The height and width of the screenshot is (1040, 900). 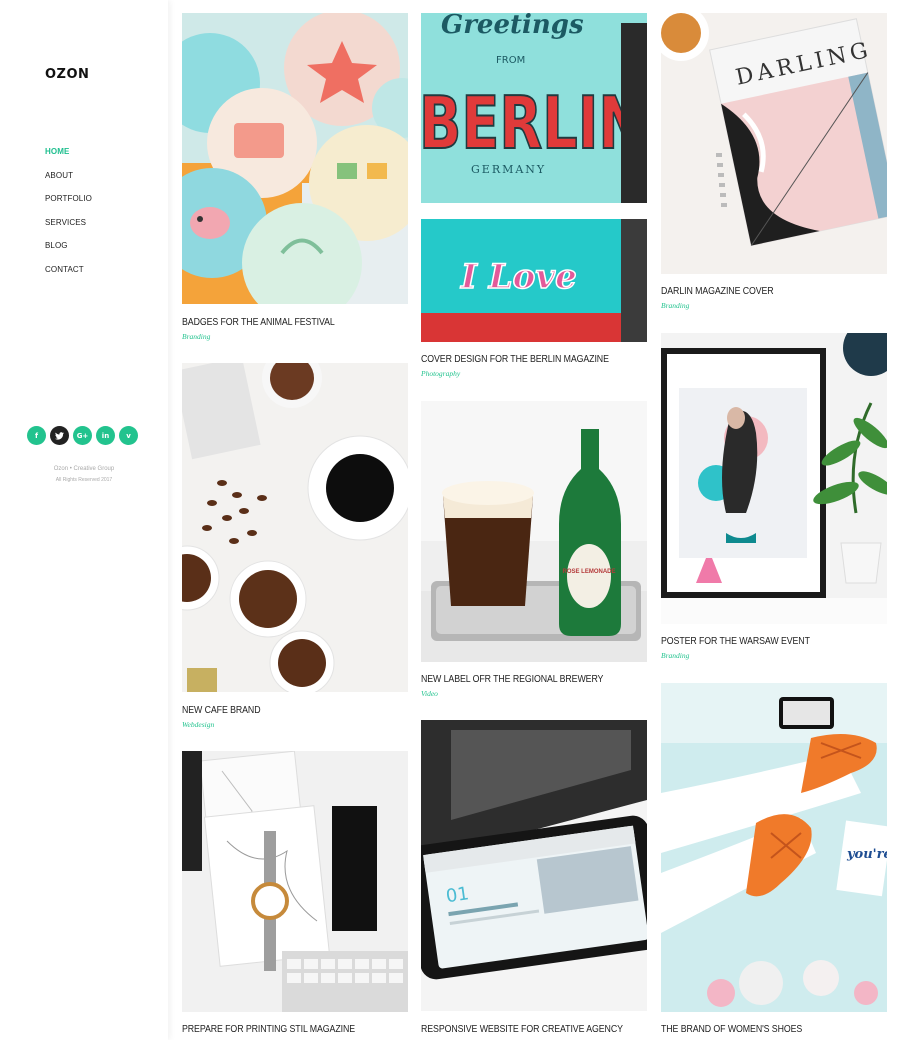 What do you see at coordinates (588, 572) in the screenshot?
I see `bottle-label-text: ROSE LEMONADE` at bounding box center [588, 572].